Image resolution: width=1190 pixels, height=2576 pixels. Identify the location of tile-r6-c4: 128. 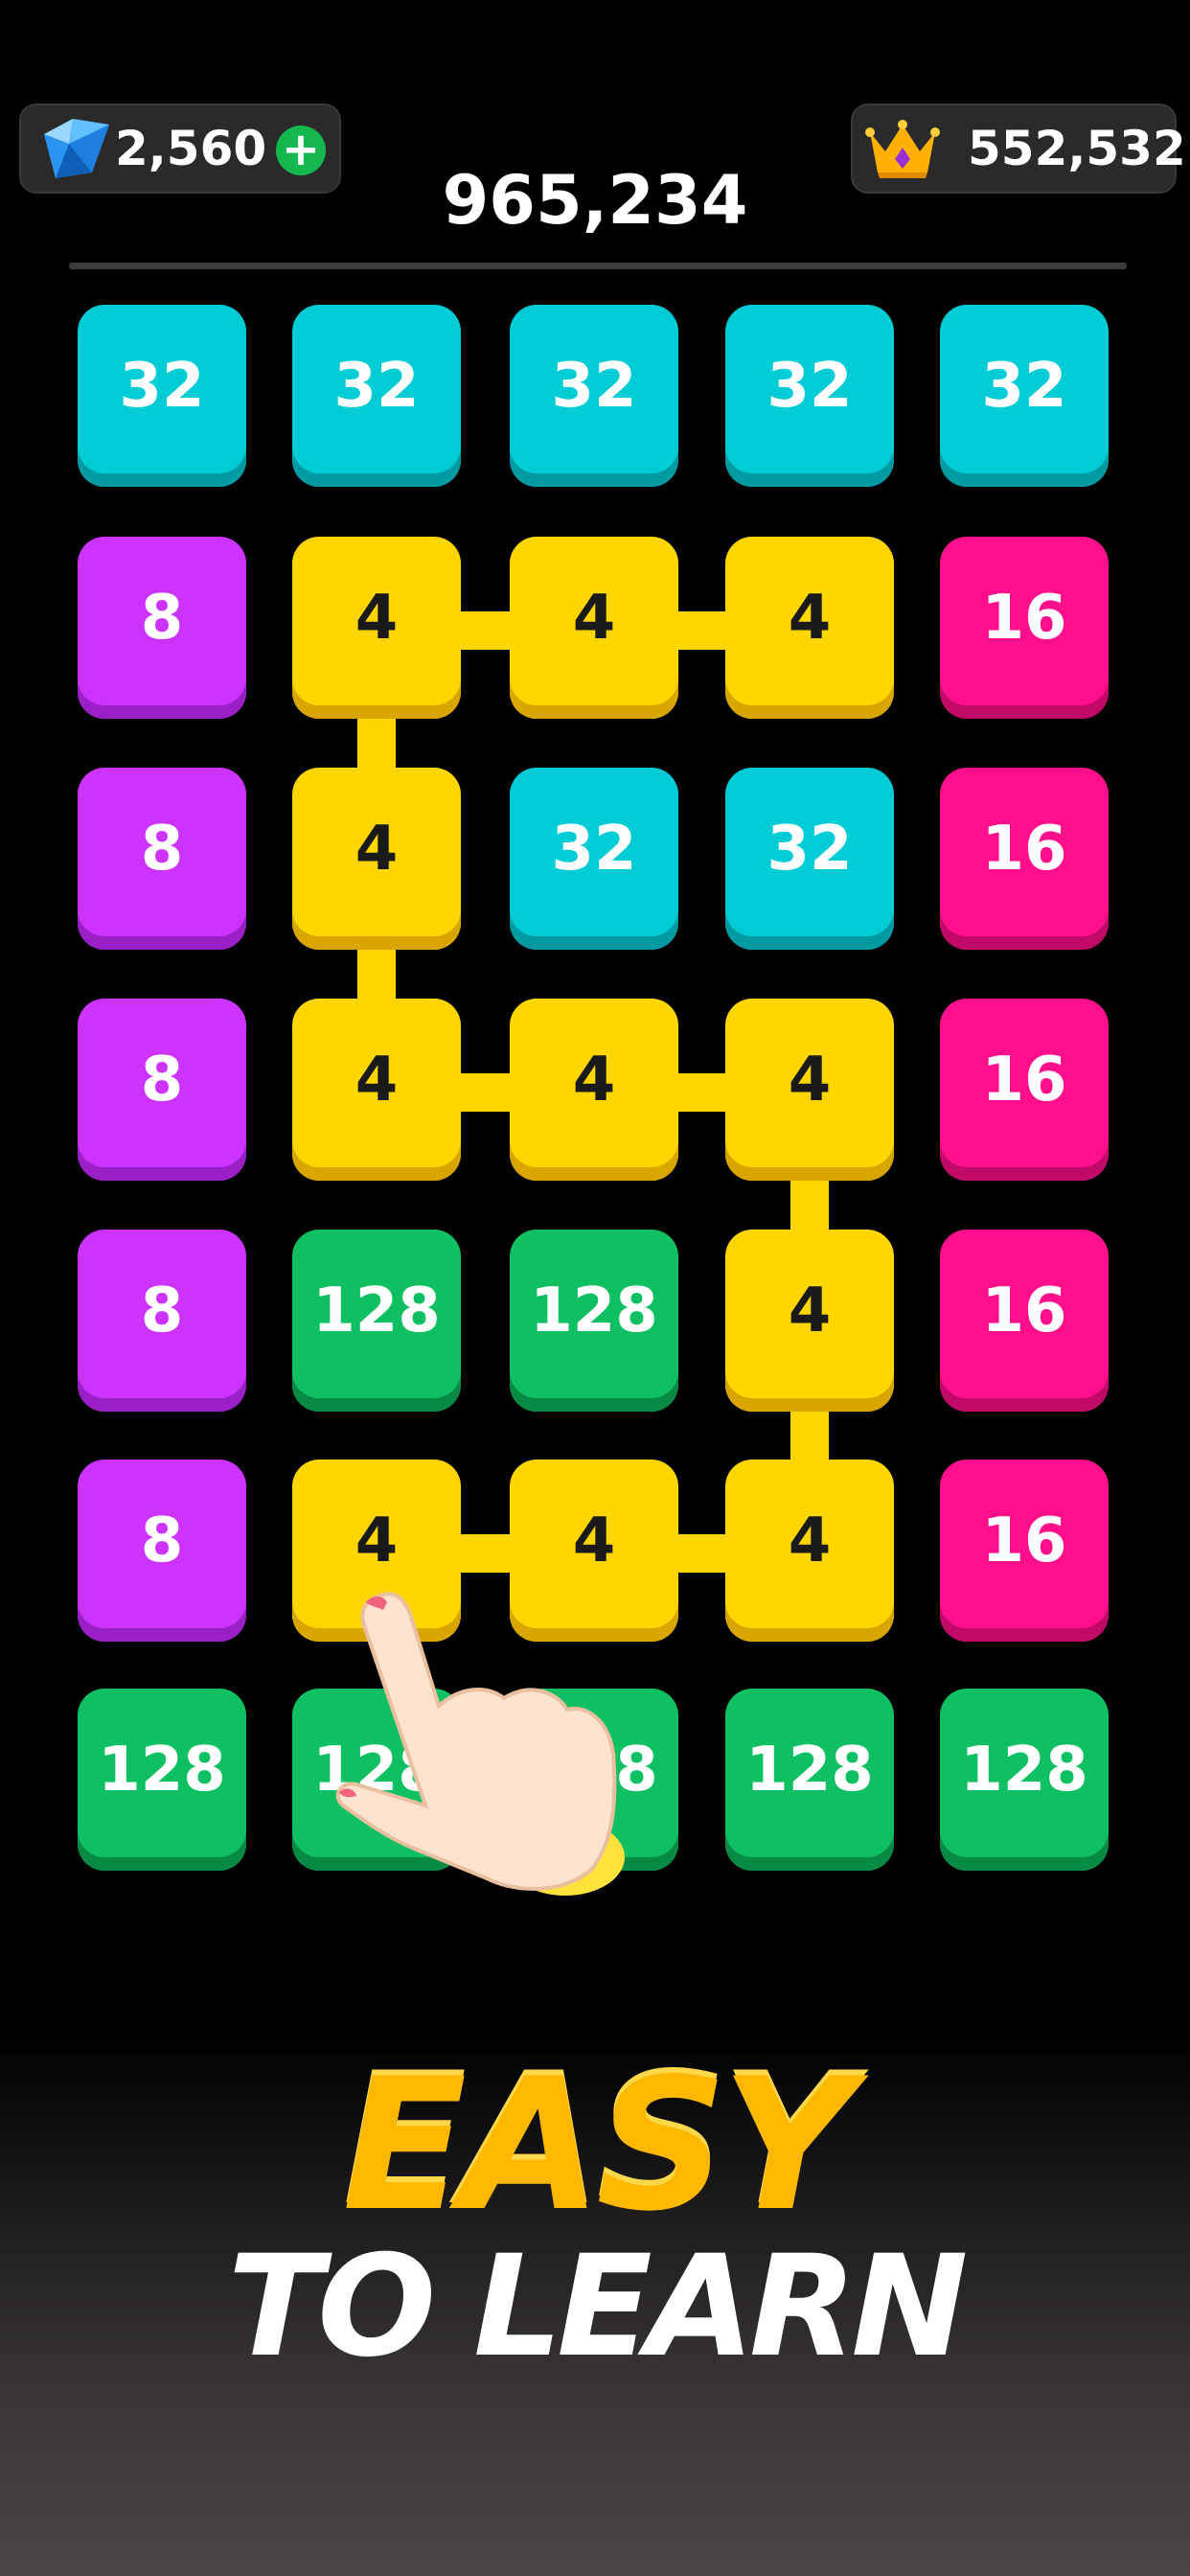
(1025, 1780).